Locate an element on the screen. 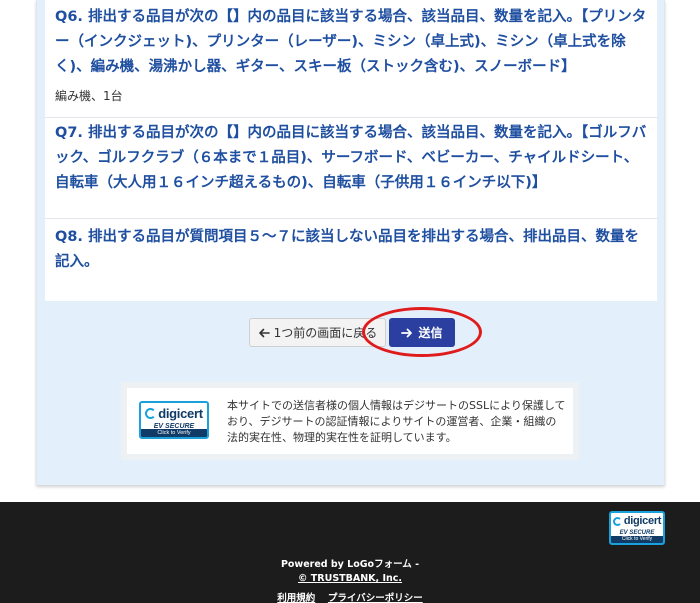 The image size is (700, 603). footer-click-to-verify-label: Click to Verify is located at coordinates (637, 539).